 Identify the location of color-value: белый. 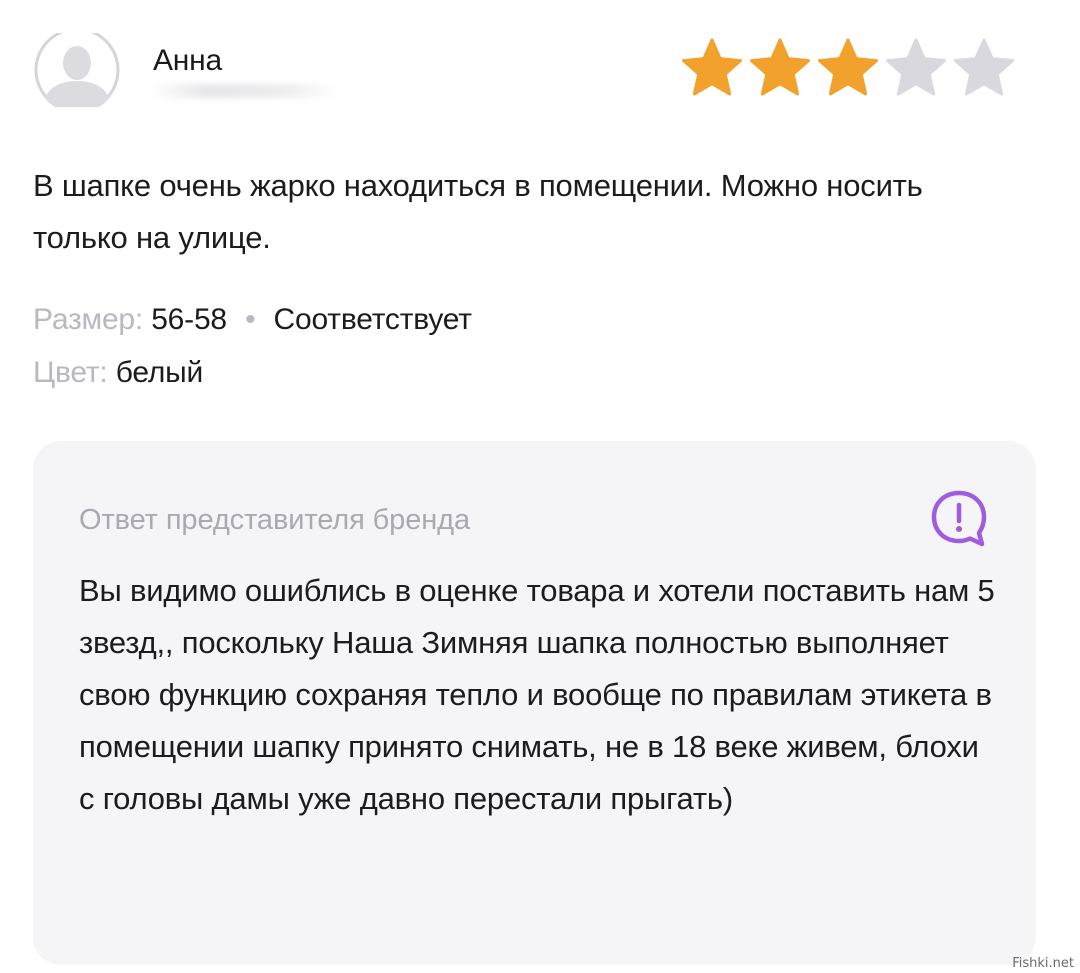
(159, 372).